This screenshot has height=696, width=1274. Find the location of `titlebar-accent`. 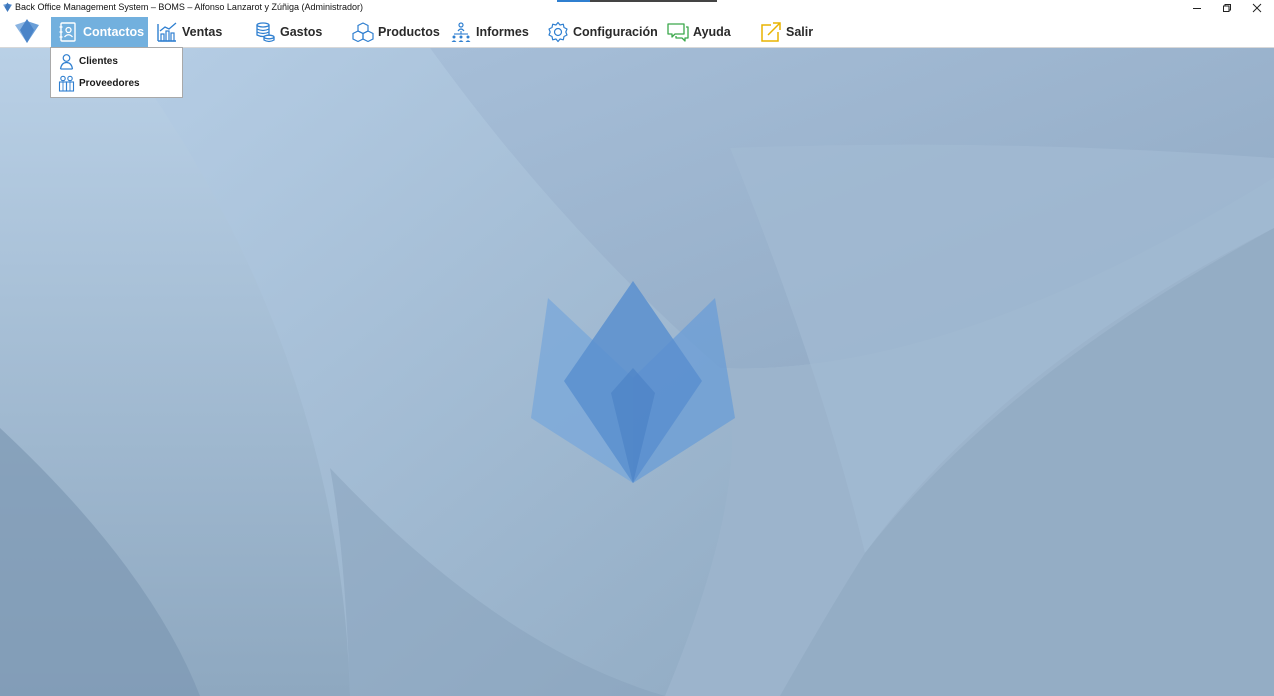

titlebar-accent is located at coordinates (637, 1).